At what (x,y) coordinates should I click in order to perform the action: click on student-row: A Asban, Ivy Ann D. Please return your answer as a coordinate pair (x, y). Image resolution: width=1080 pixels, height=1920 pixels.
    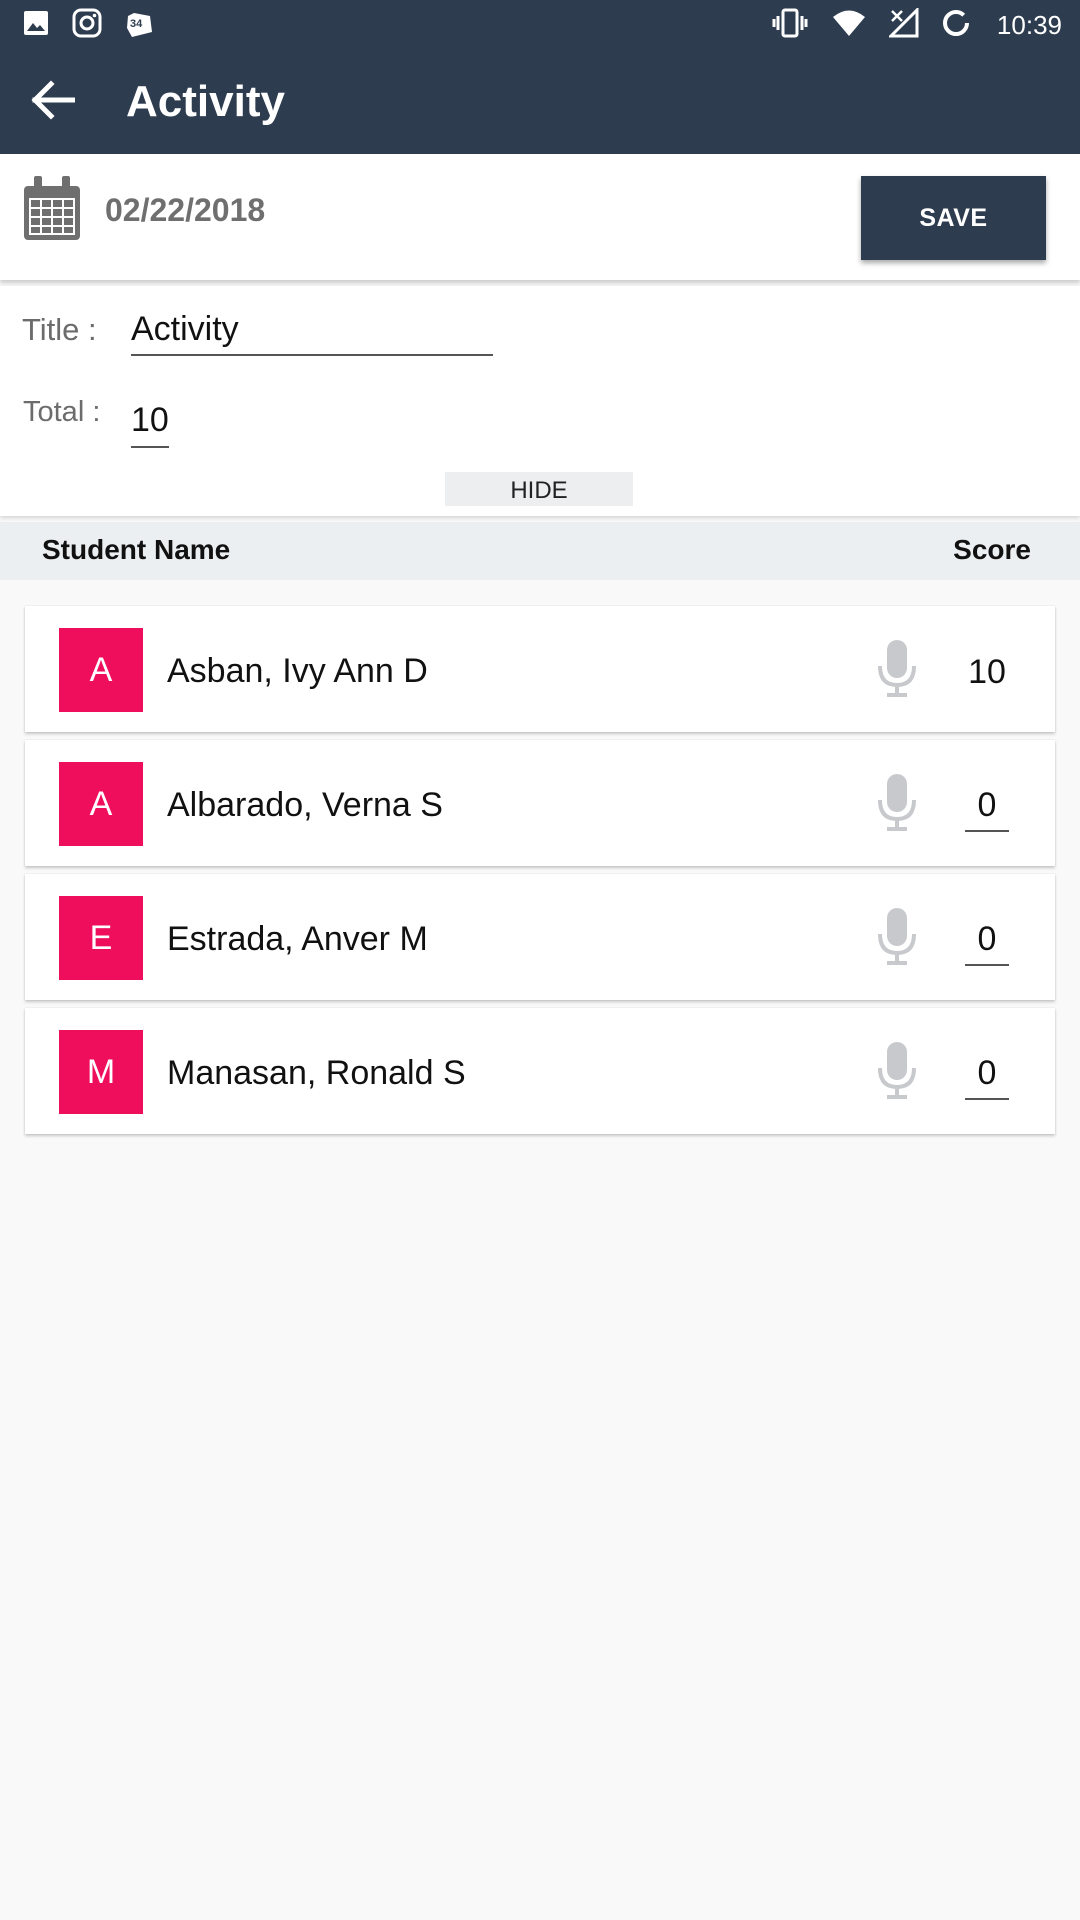
    Looking at the image, I should click on (540, 669).